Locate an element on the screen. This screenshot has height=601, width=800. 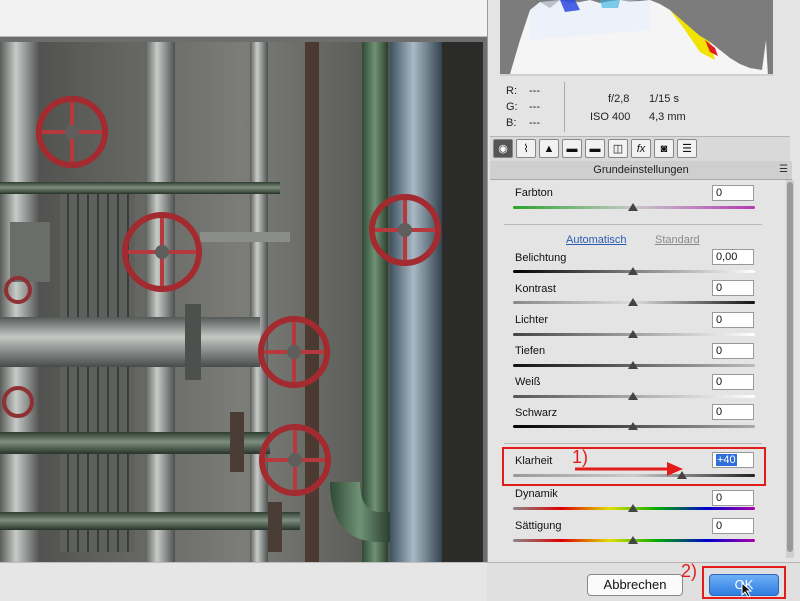
step-2-annotation: 2) is located at coordinates (689, 571).